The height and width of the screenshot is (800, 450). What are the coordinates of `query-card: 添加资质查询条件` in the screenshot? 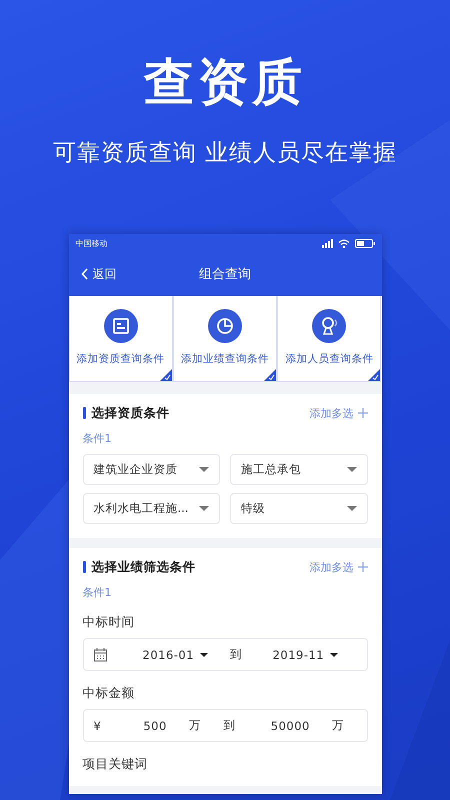 It's located at (120, 339).